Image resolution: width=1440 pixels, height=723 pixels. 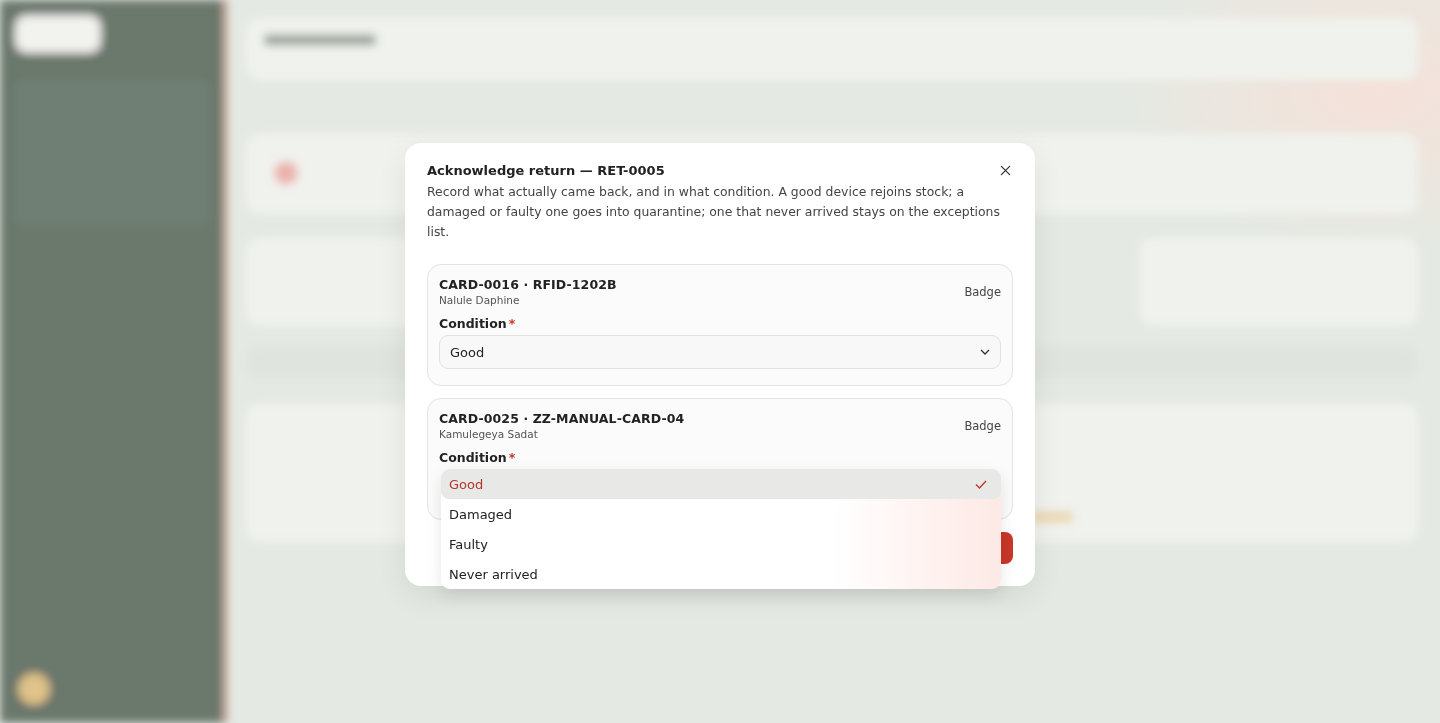 What do you see at coordinates (489, 434) in the screenshot?
I see `item-holder: Kamulegeya Sadat` at bounding box center [489, 434].